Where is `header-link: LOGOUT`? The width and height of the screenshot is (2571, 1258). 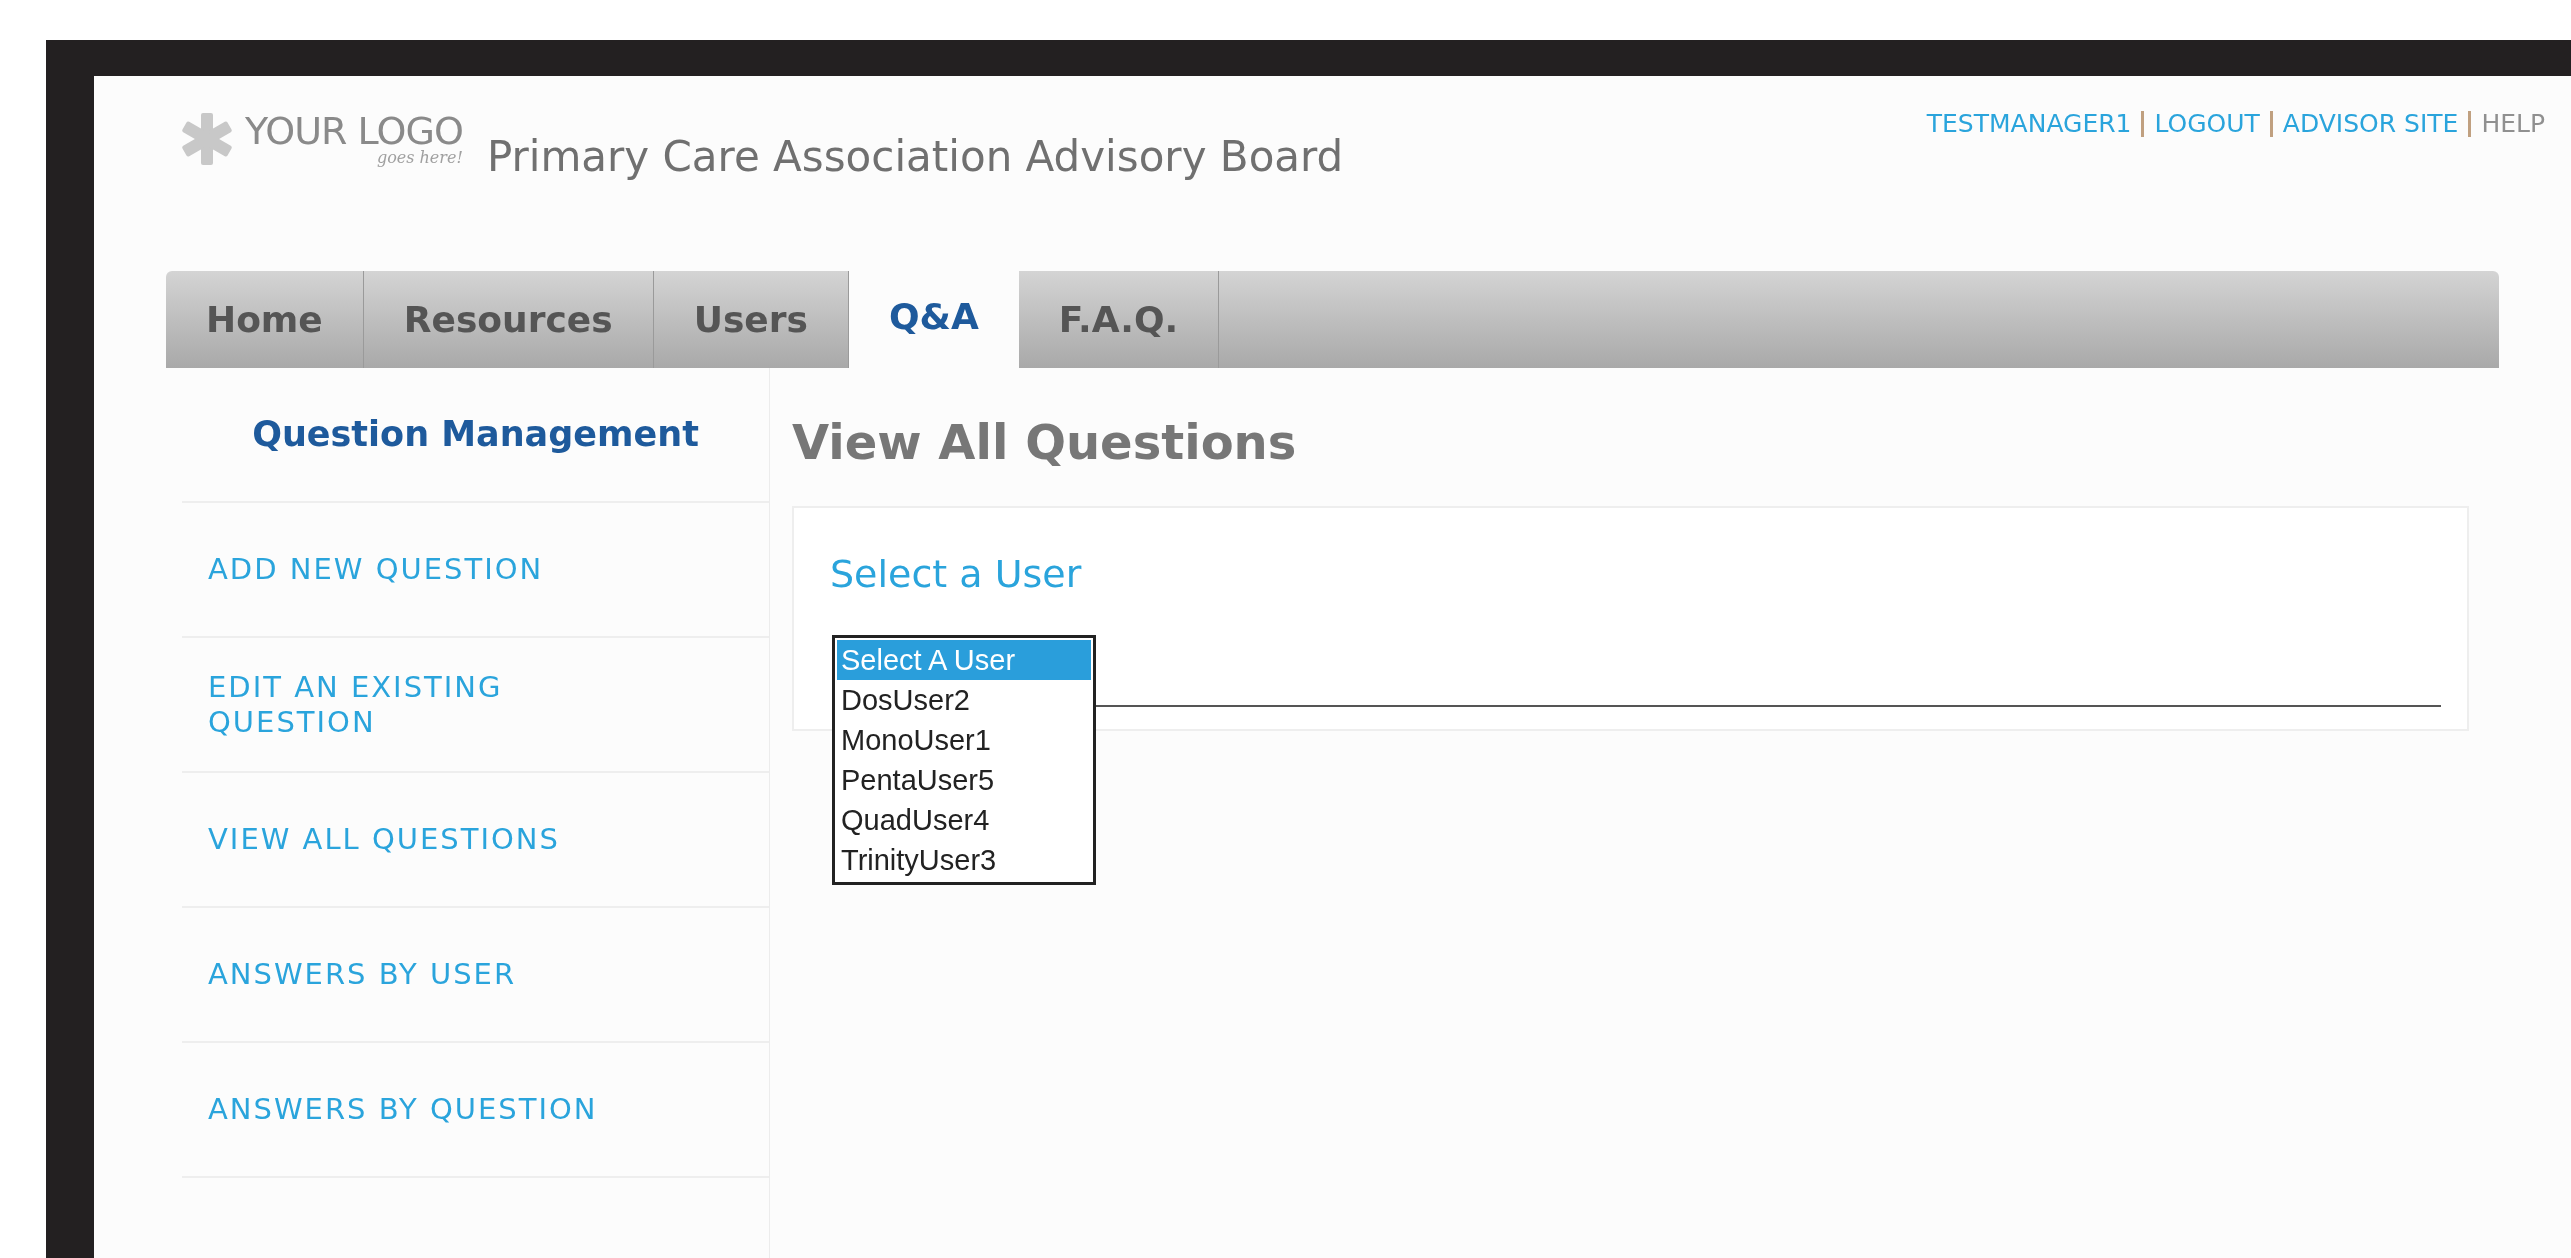 header-link: LOGOUT is located at coordinates (2207, 124).